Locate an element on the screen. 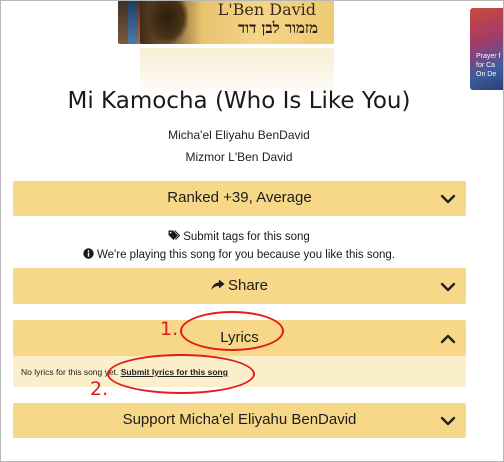  tags-icon is located at coordinates (174, 235).